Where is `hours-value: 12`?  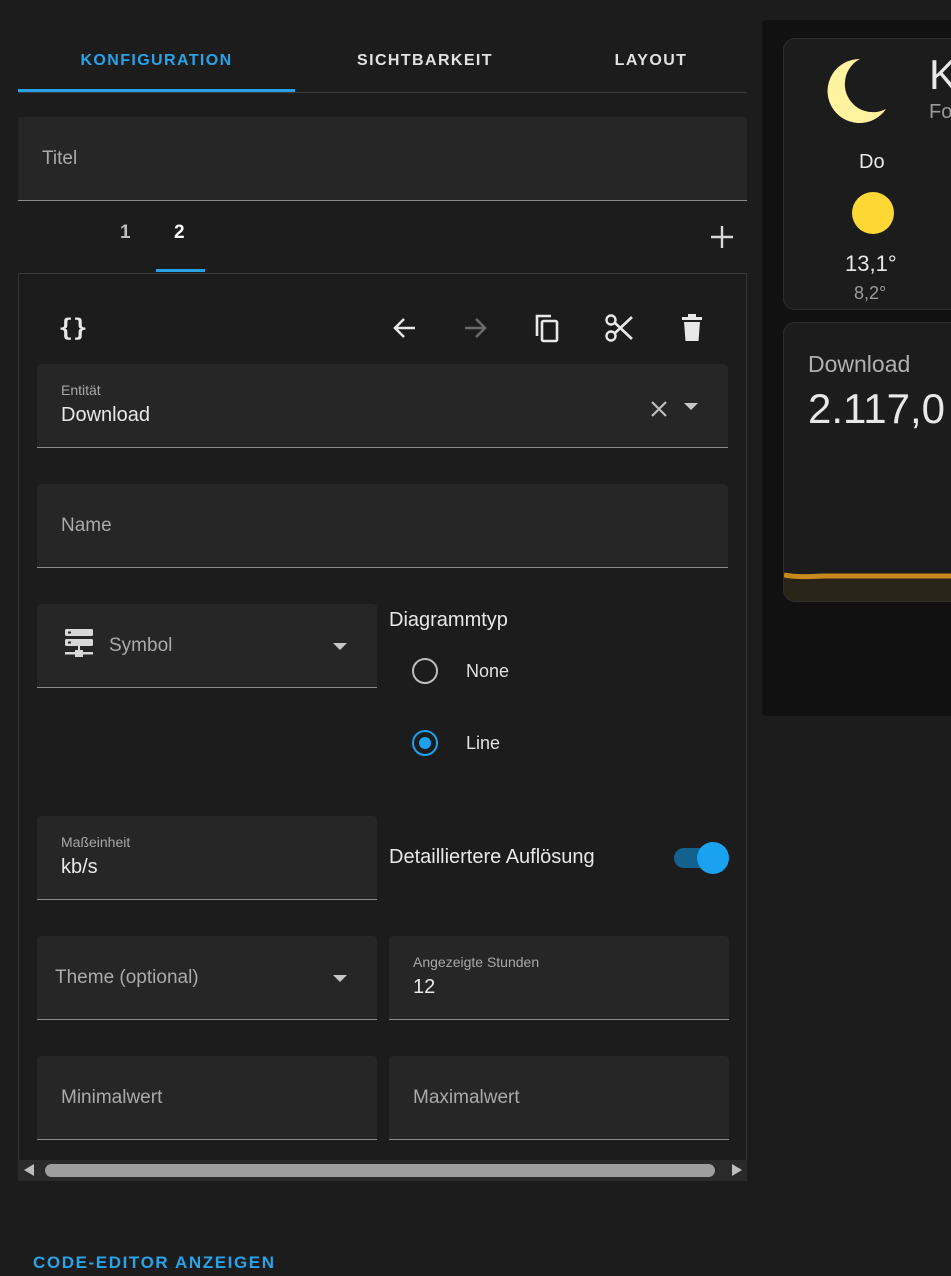 hours-value: 12 is located at coordinates (424, 987).